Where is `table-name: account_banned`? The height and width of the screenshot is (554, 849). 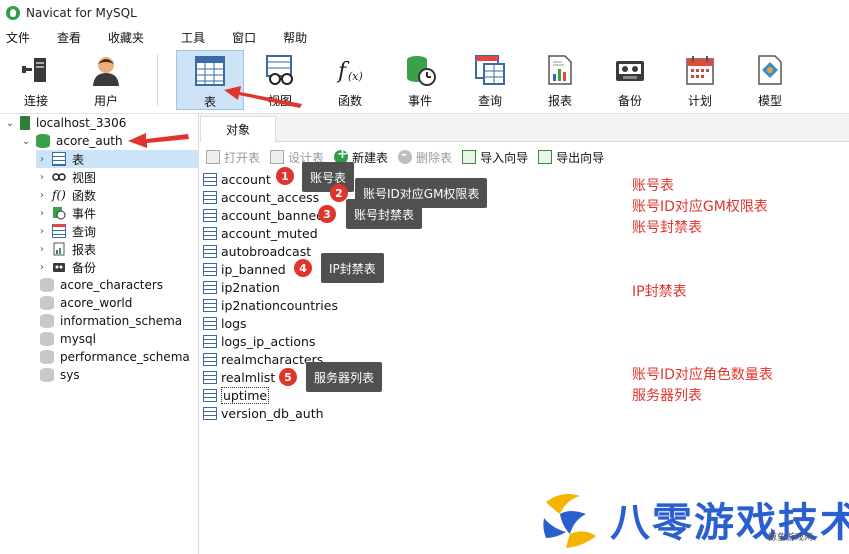
table-name: account_banned is located at coordinates (273, 215).